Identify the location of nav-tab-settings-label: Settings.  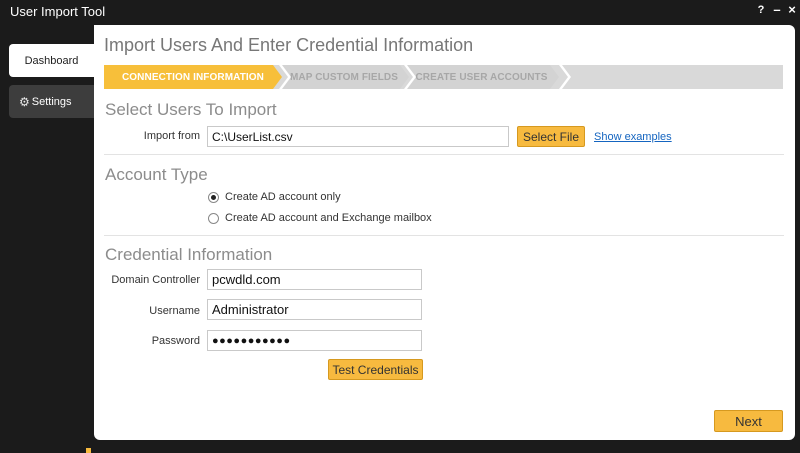
(51, 101).